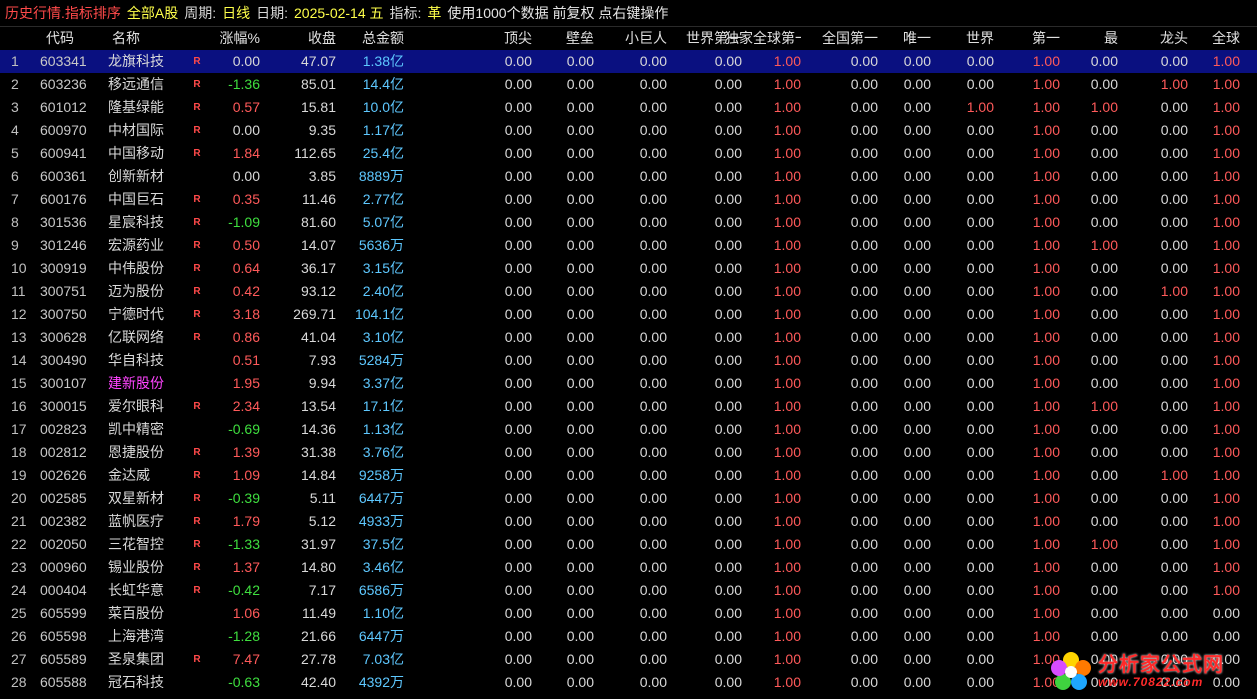  I want to click on stock-name: 星宸科技, so click(142, 222).